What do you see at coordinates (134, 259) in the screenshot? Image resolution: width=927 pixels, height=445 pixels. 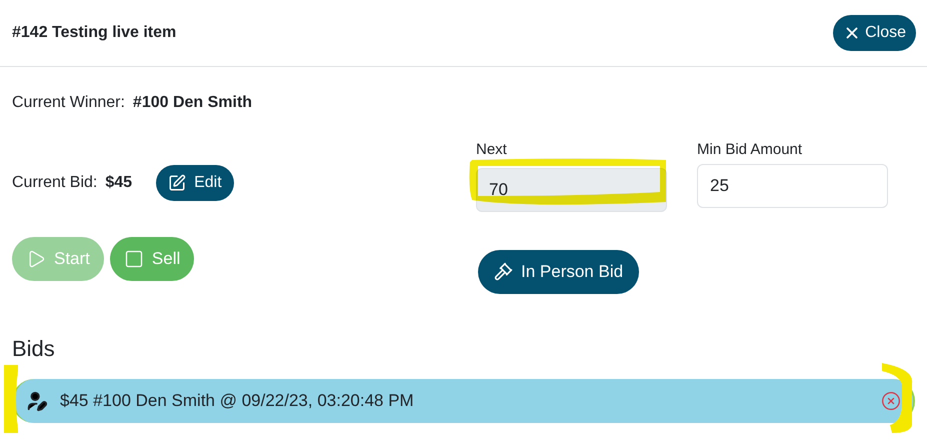 I see `square-icon` at bounding box center [134, 259].